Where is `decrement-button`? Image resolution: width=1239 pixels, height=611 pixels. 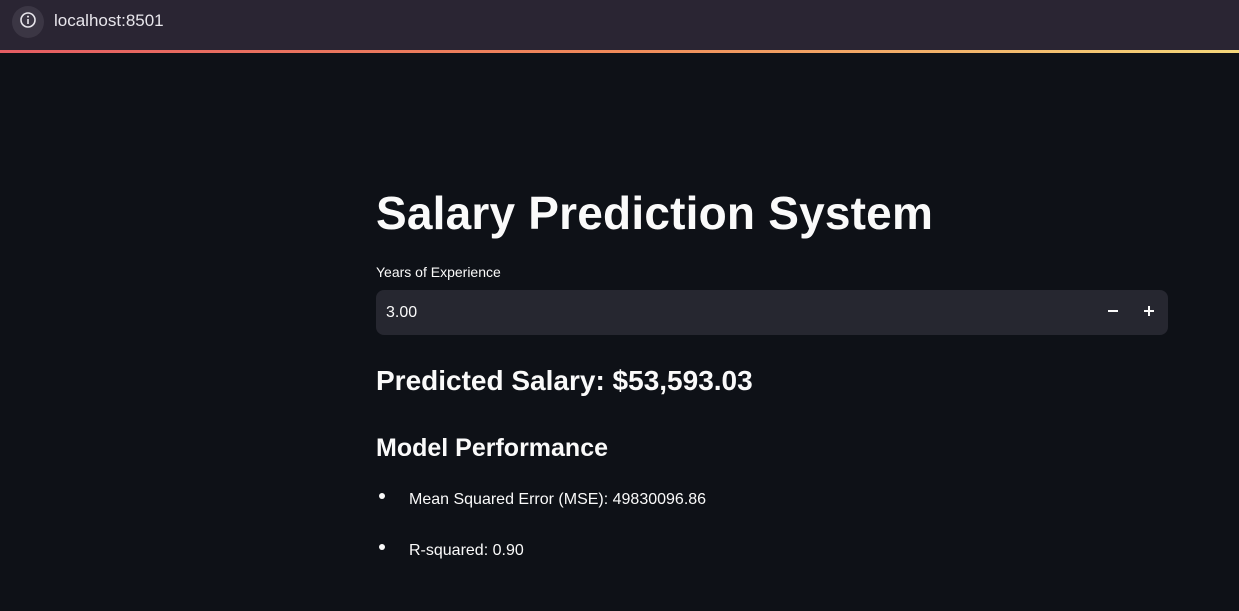
decrement-button is located at coordinates (1113, 312).